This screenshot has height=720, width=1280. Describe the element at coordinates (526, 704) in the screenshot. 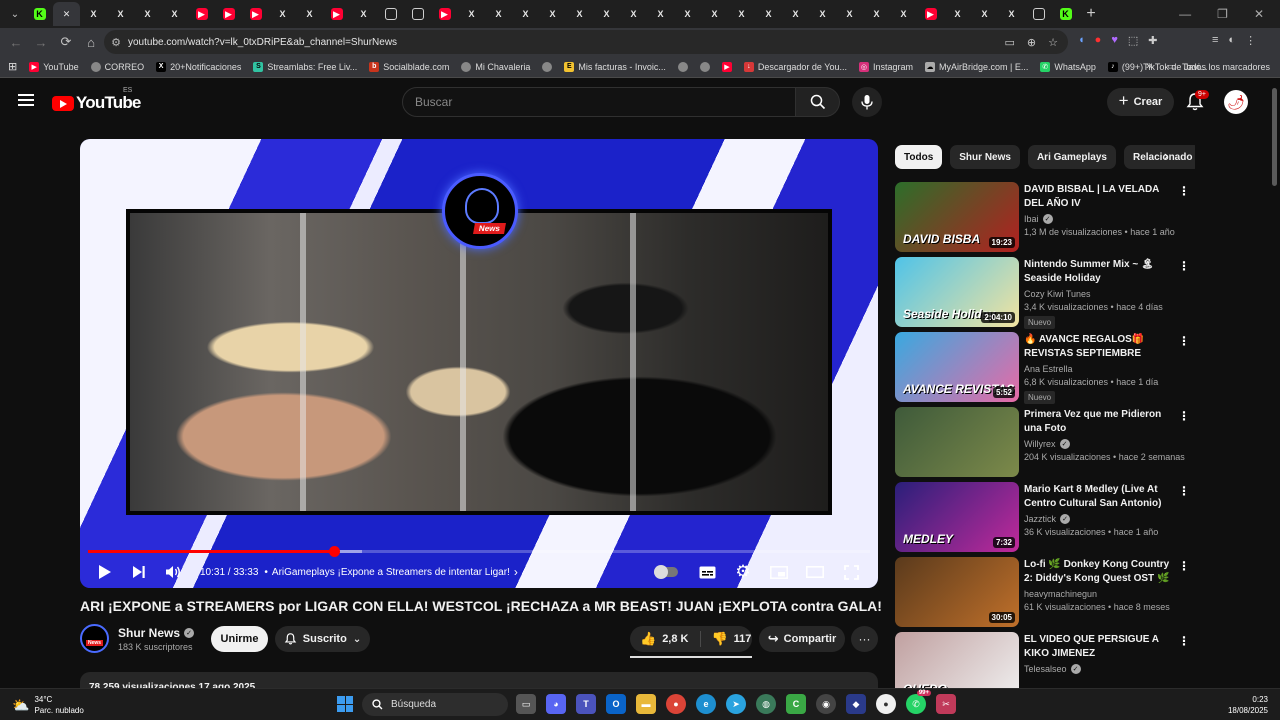

I see `task-view-icon: ▭` at that location.